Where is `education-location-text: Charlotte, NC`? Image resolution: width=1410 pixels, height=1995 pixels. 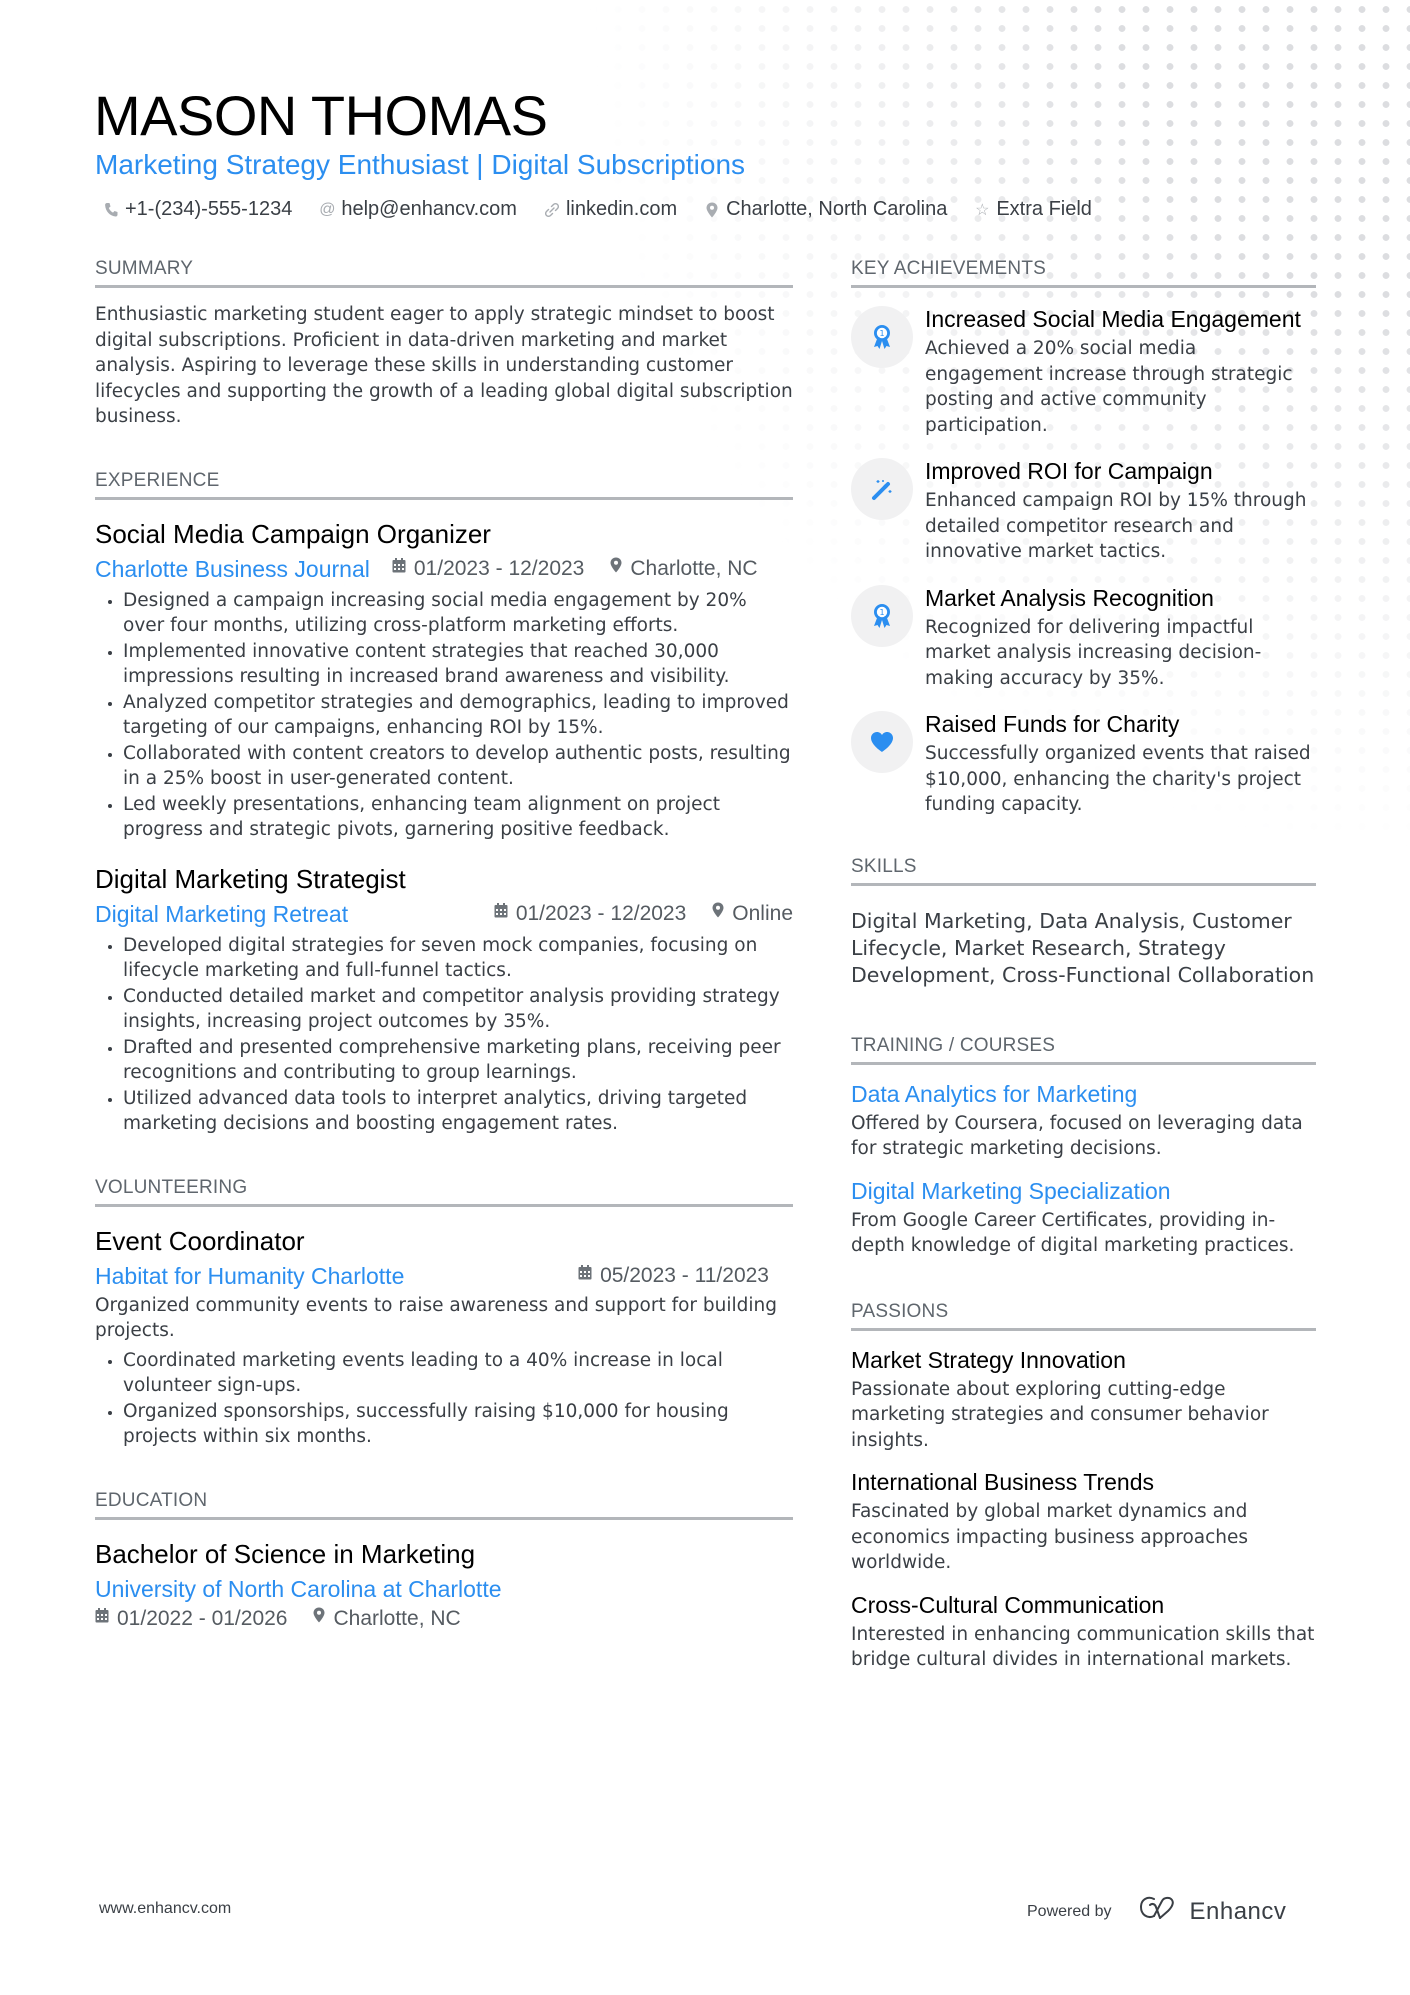 education-location-text: Charlotte, NC is located at coordinates (397, 1618).